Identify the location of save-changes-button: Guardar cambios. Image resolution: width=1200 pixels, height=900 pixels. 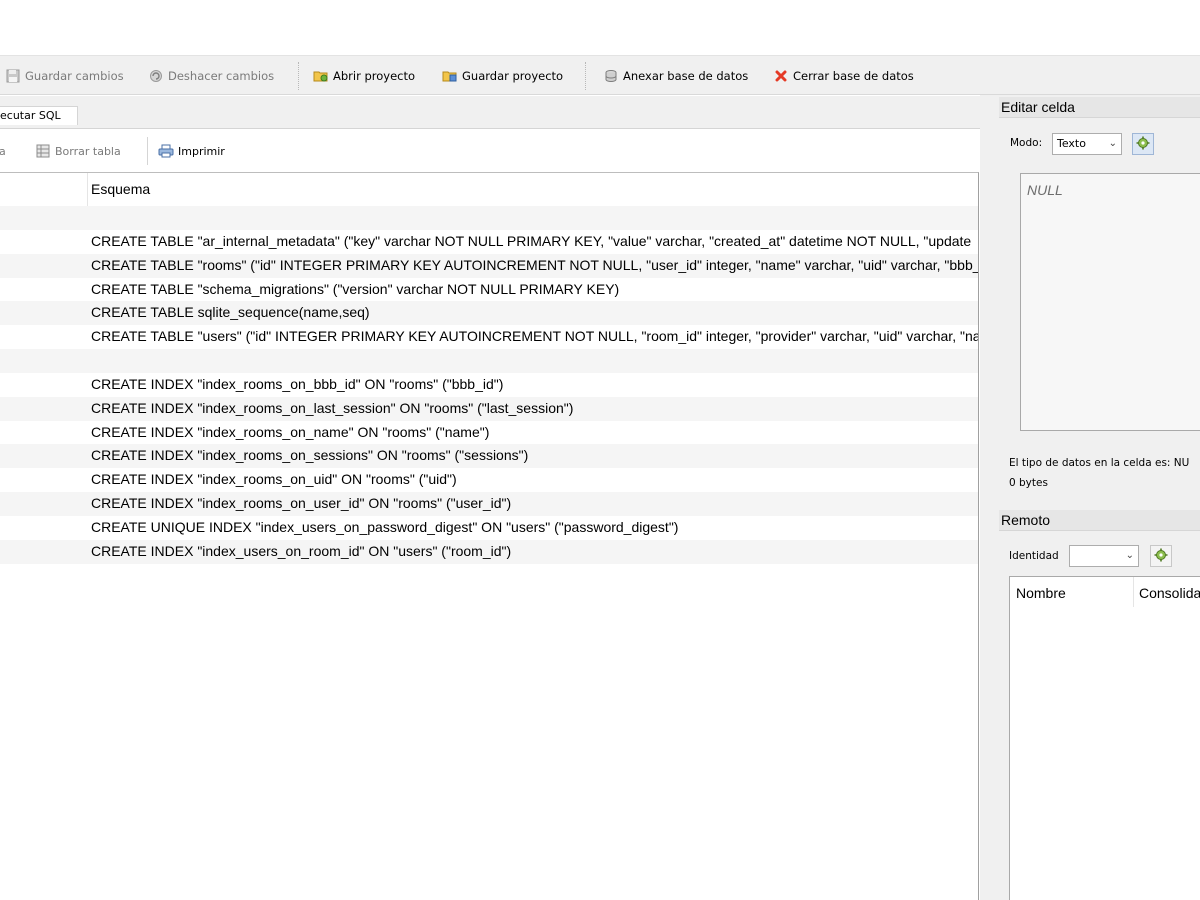
(64, 76).